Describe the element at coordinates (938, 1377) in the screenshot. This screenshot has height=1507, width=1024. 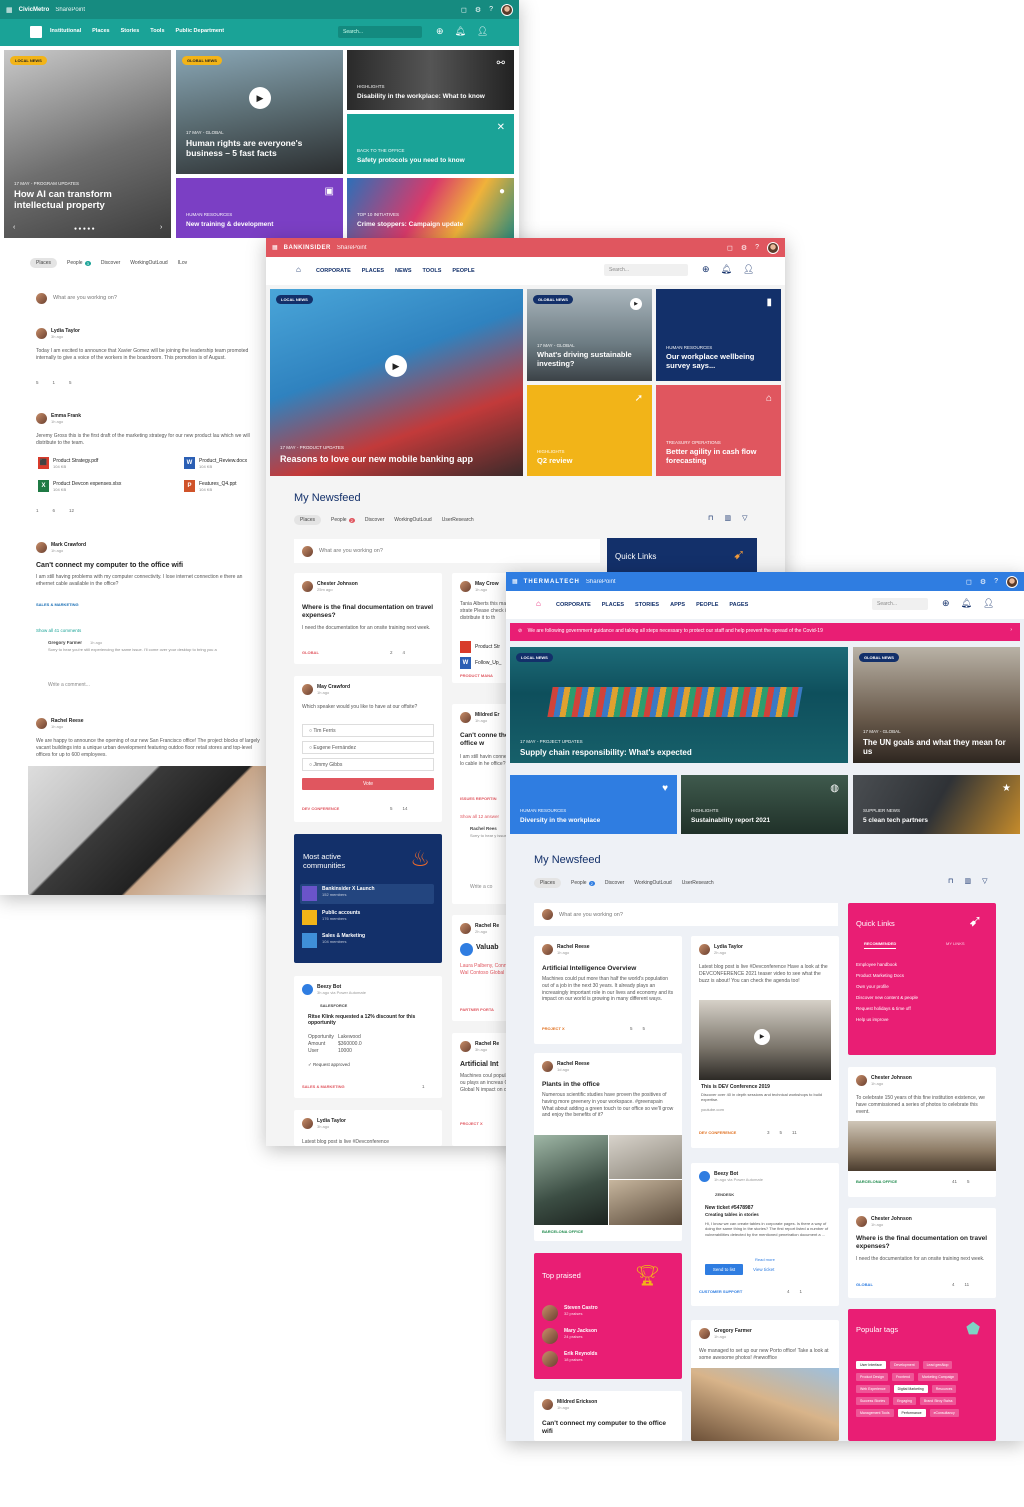
I see `tag-chip: Marketing Campaign` at that location.